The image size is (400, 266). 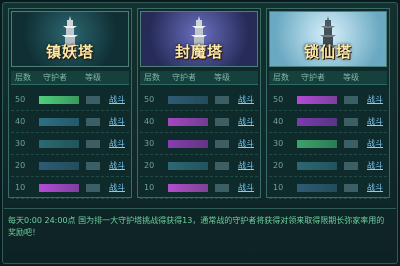 What do you see at coordinates (199, 39) in the screenshot?
I see `tower-banner-2: 封魔塔` at bounding box center [199, 39].